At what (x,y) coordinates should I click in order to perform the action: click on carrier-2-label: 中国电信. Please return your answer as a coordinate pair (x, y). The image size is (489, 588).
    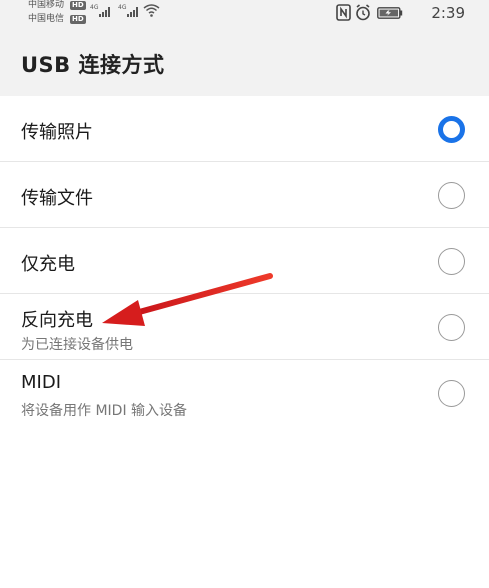
    Looking at the image, I should click on (46, 19).